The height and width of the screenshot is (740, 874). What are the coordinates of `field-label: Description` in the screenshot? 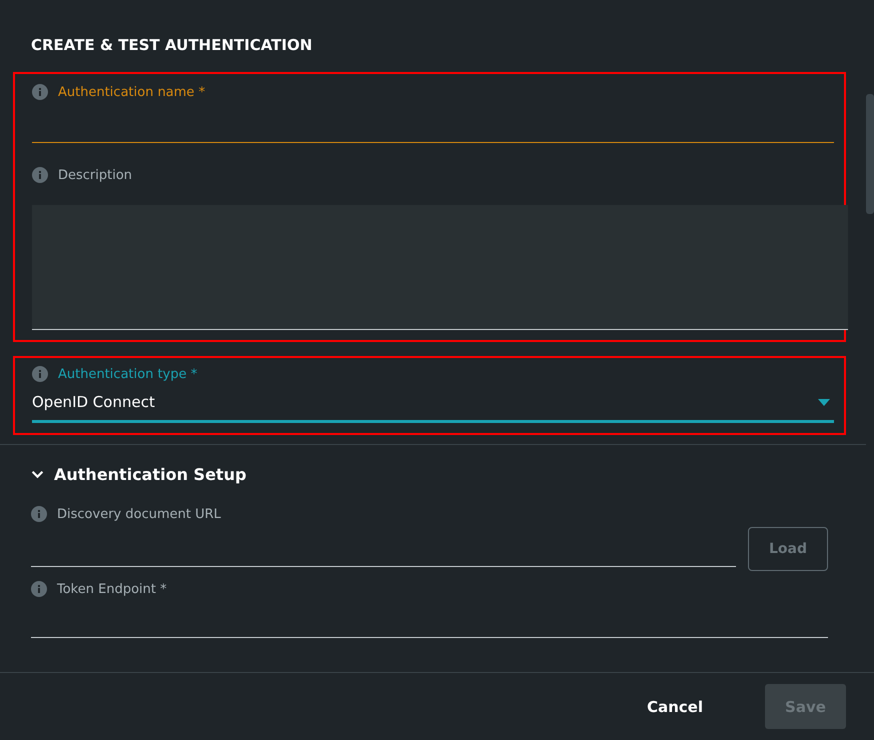 It's located at (95, 175).